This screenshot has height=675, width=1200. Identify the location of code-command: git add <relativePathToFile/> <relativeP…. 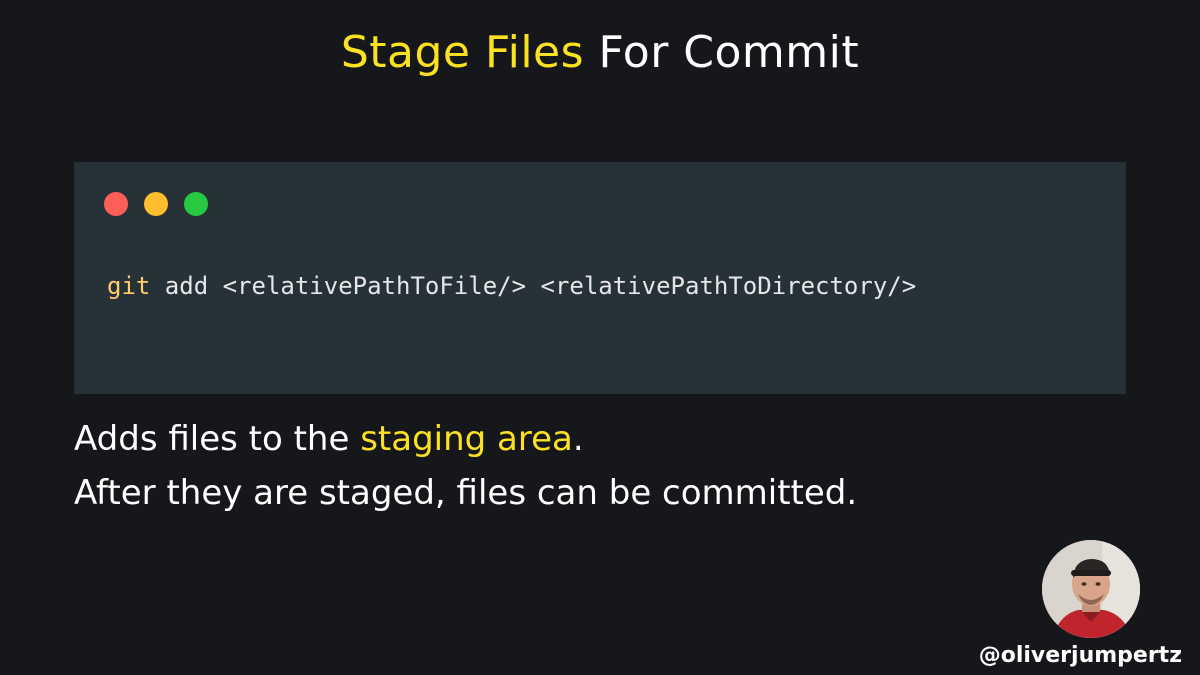
(511, 286).